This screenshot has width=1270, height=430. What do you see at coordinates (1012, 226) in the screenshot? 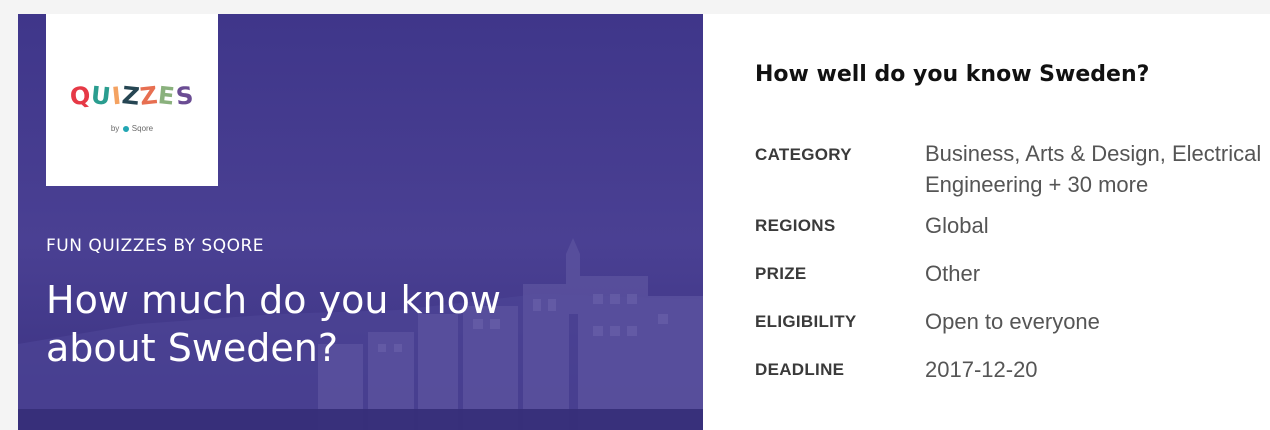
I see `meta-row-regions: REGIONS Global` at bounding box center [1012, 226].